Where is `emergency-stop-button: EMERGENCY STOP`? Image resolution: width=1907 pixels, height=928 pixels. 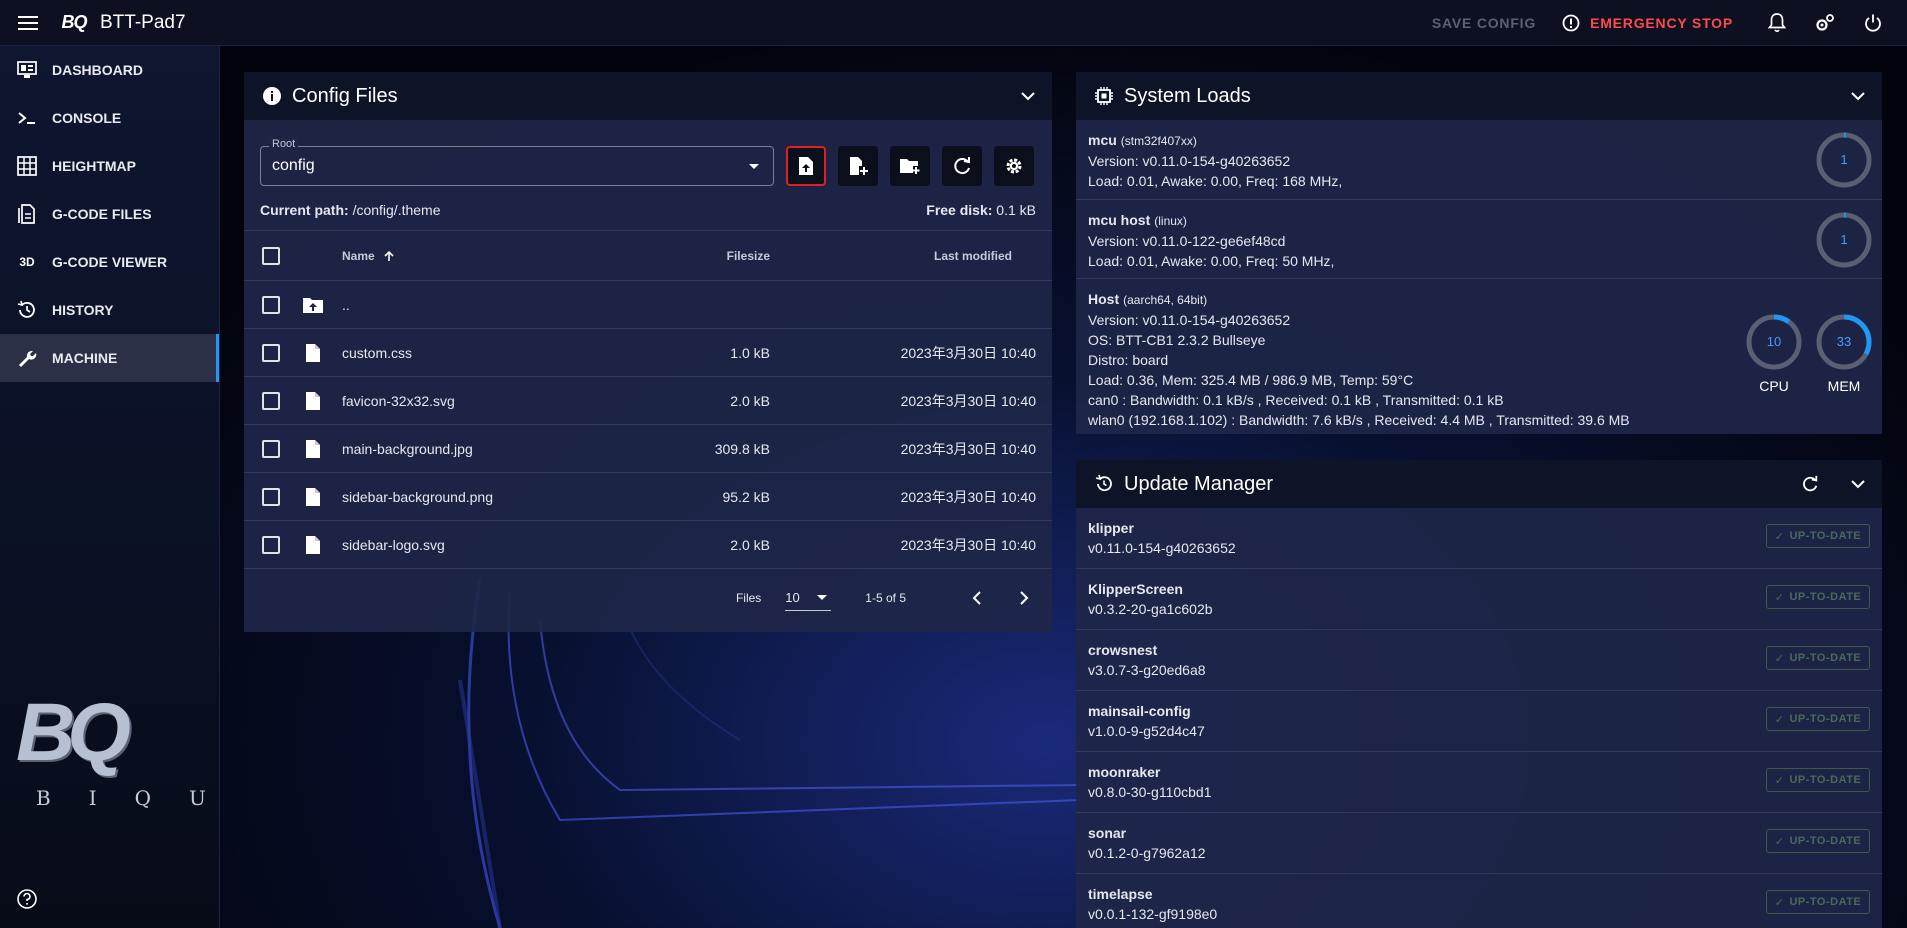
emergency-stop-button: EMERGENCY STOP is located at coordinates (1647, 23).